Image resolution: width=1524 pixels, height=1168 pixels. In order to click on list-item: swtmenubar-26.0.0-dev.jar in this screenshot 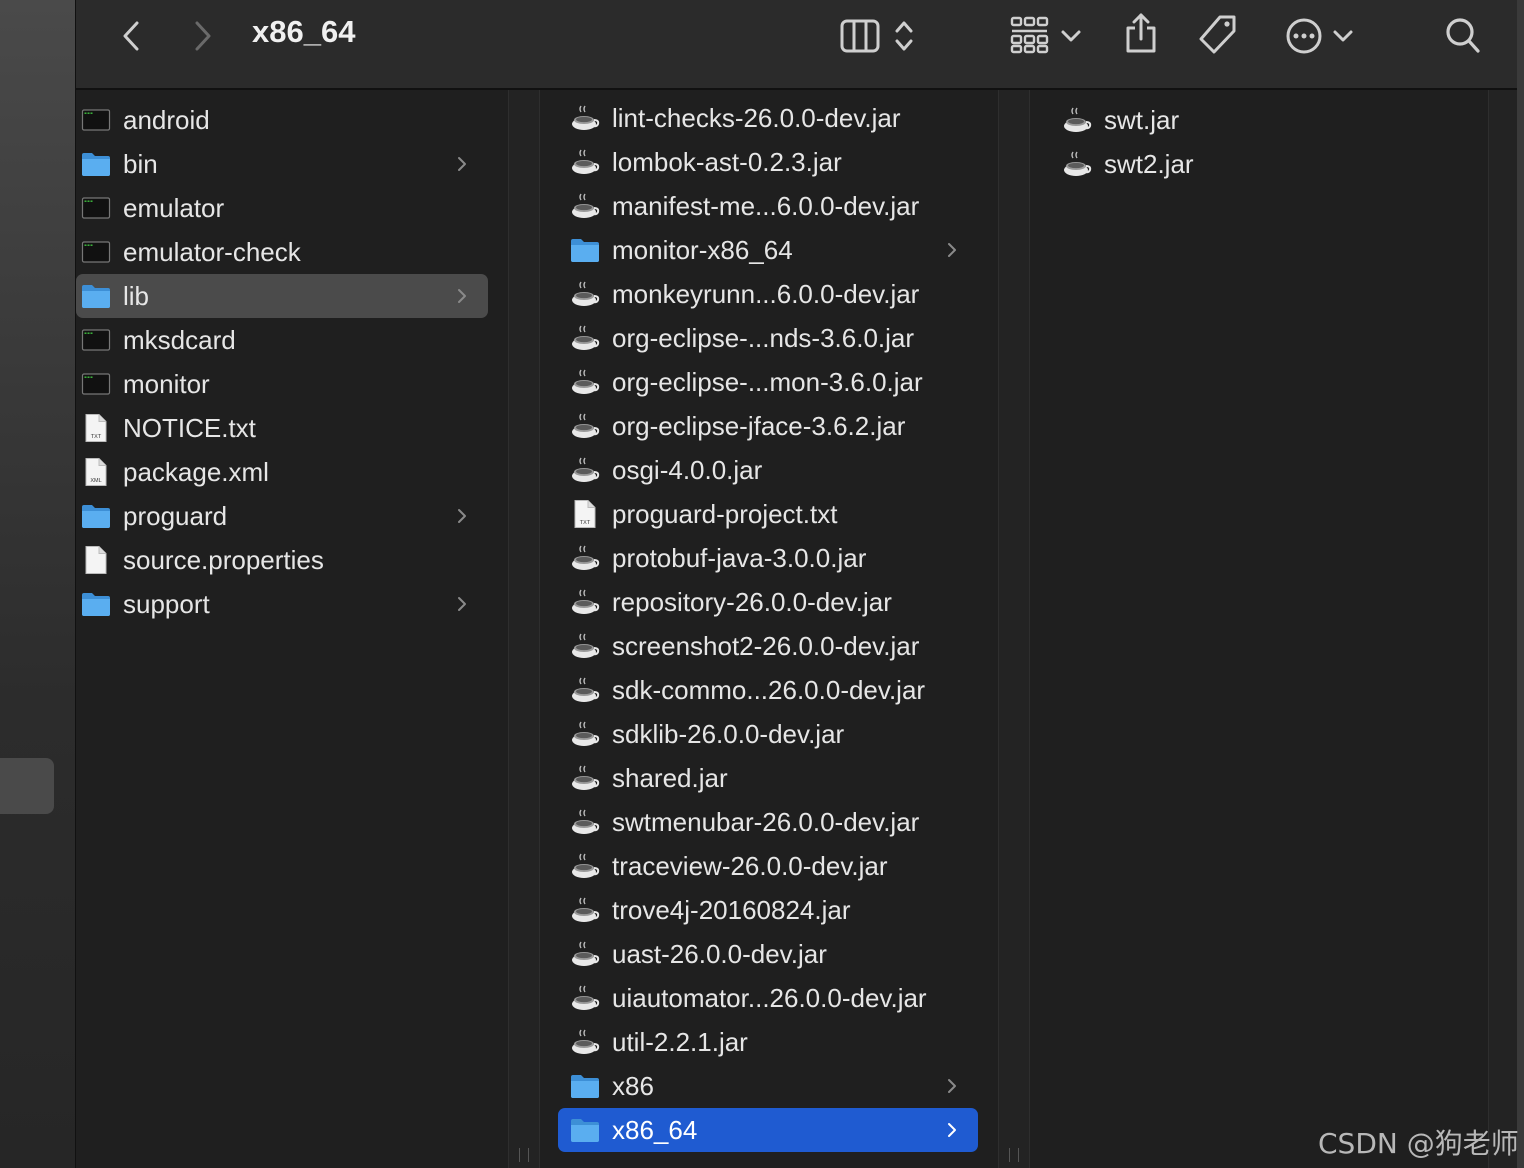, I will do `click(768, 822)`.